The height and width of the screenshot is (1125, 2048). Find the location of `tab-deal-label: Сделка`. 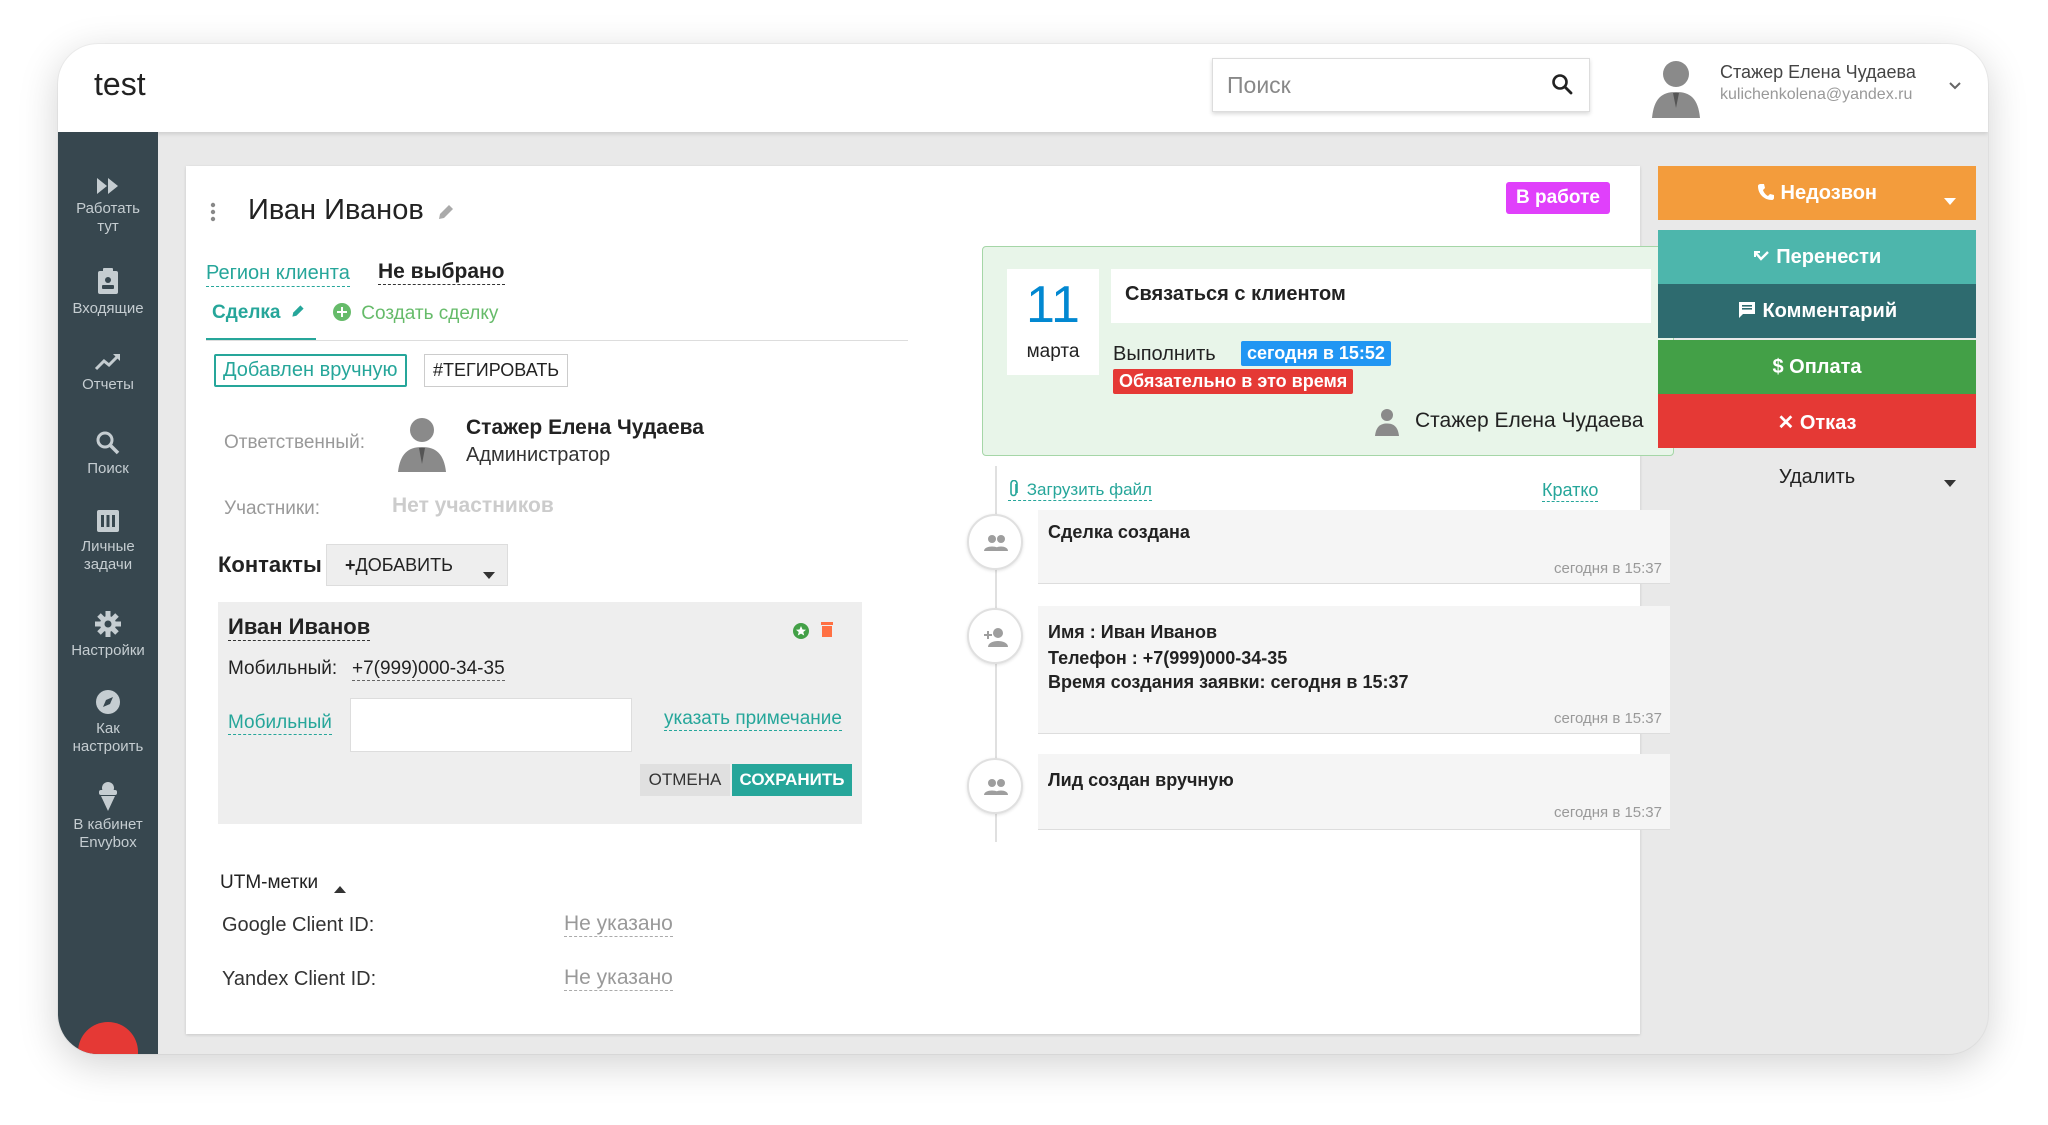

tab-deal-label: Сделка is located at coordinates (246, 312).